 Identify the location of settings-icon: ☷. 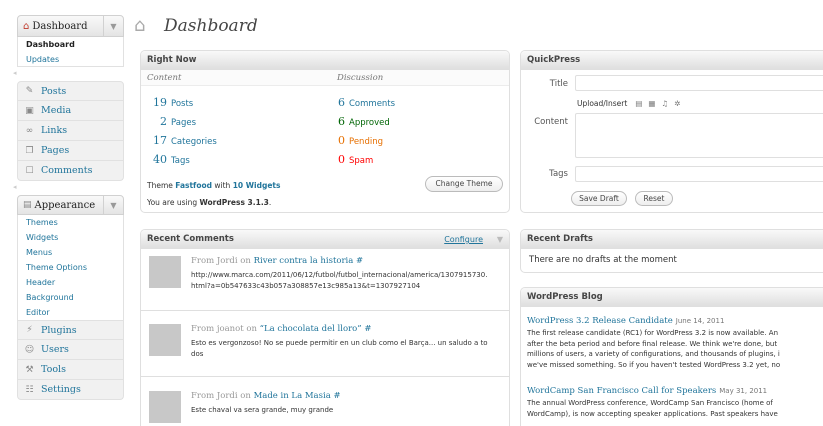
(29, 389).